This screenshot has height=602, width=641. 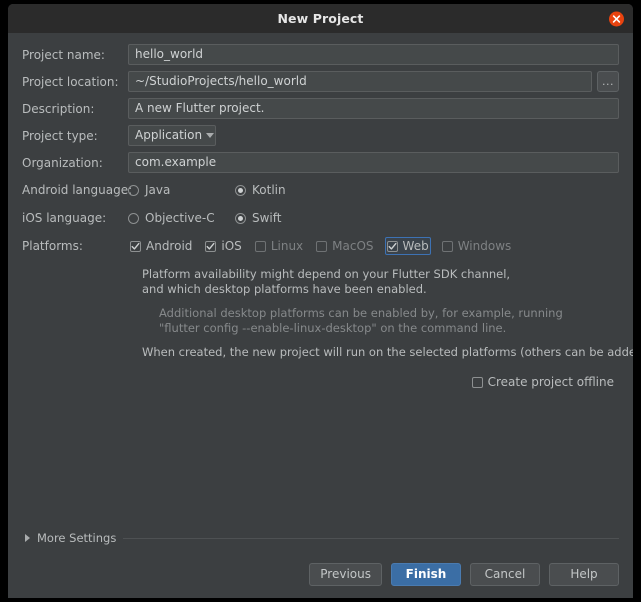 I want to click on field-row-project-name: Project name: hello_world, so click(x=320, y=54).